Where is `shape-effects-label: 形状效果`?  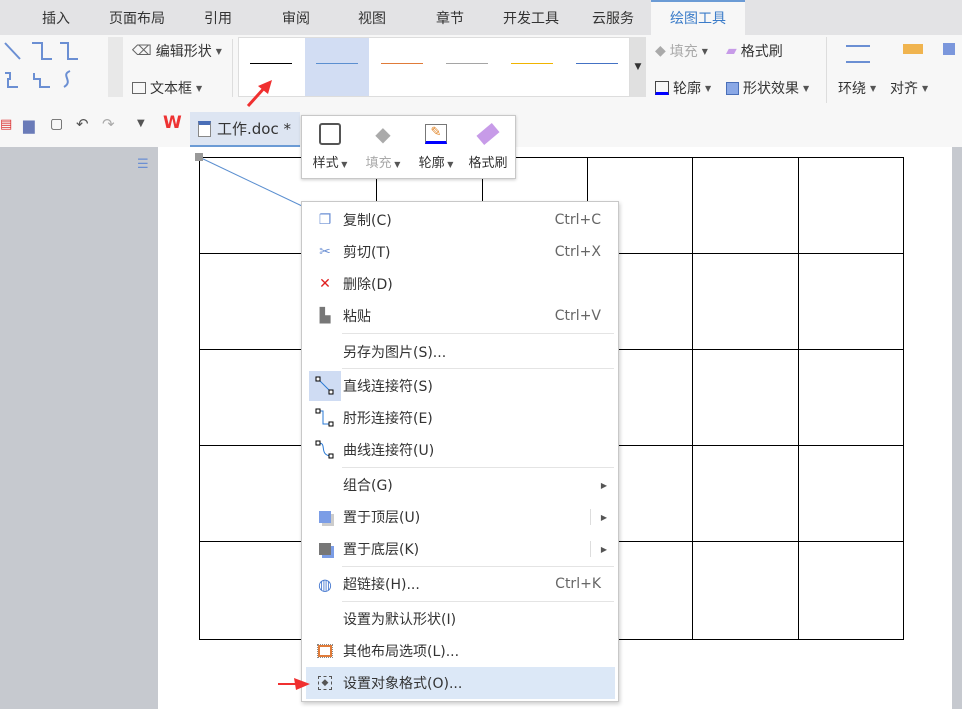 shape-effects-label: 形状效果 is located at coordinates (771, 89).